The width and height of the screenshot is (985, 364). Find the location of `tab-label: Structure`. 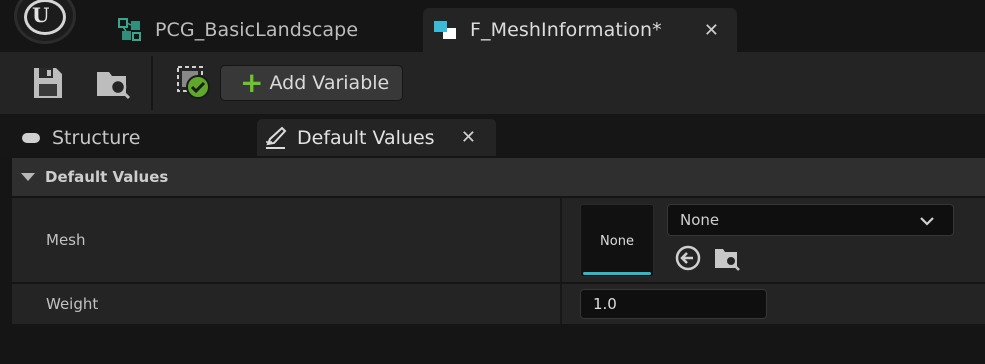

tab-label: Structure is located at coordinates (96, 137).